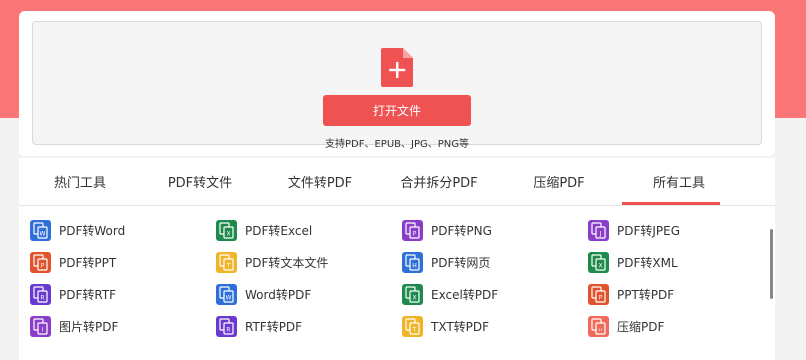 This screenshot has width=806, height=360. What do you see at coordinates (80, 181) in the screenshot?
I see `tab-hot-tools: 热门工具` at bounding box center [80, 181].